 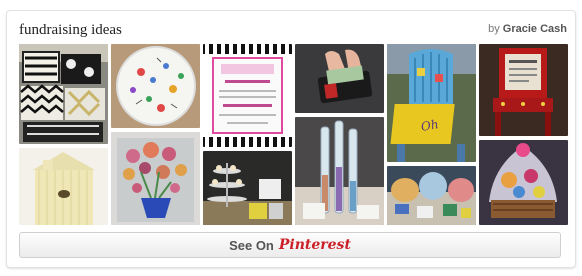 I want to click on flower-painting-image, so click(x=155, y=178).